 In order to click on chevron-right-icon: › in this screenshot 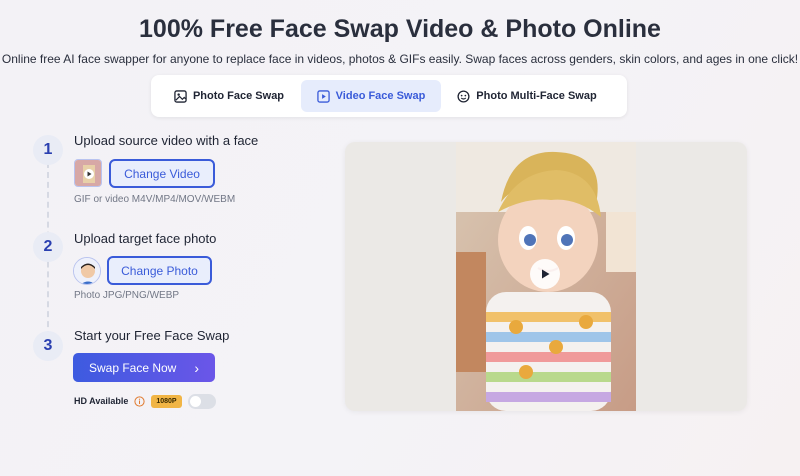, I will do `click(197, 367)`.